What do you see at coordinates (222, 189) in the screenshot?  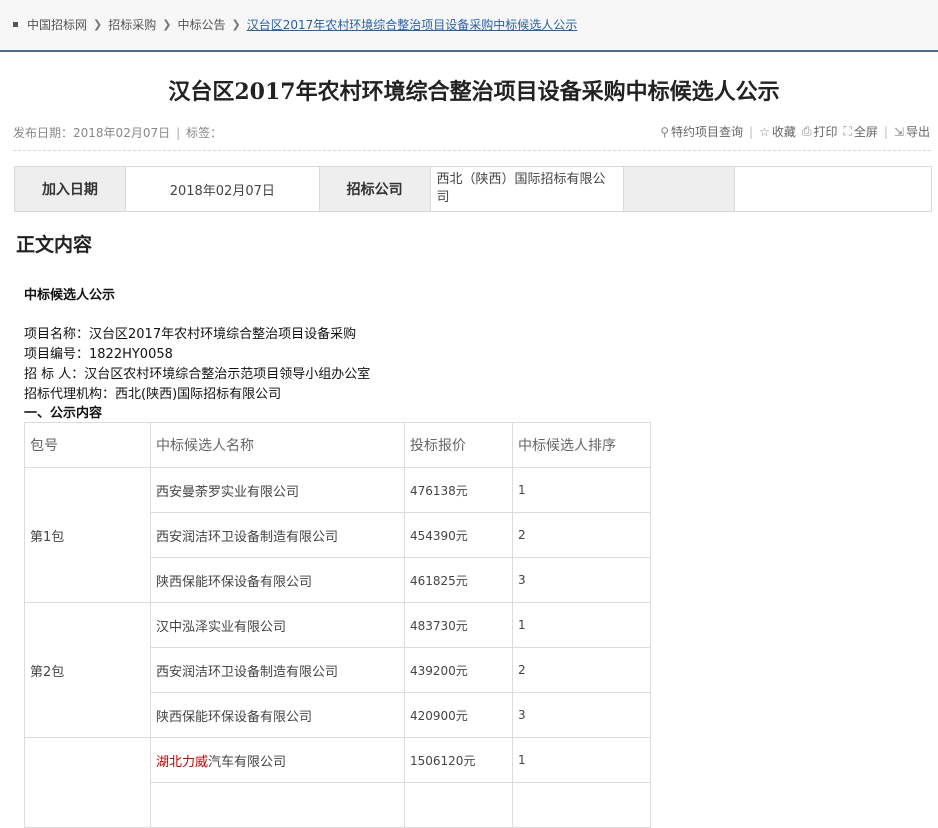 I see `join-date-value: 2018年02月07日` at bounding box center [222, 189].